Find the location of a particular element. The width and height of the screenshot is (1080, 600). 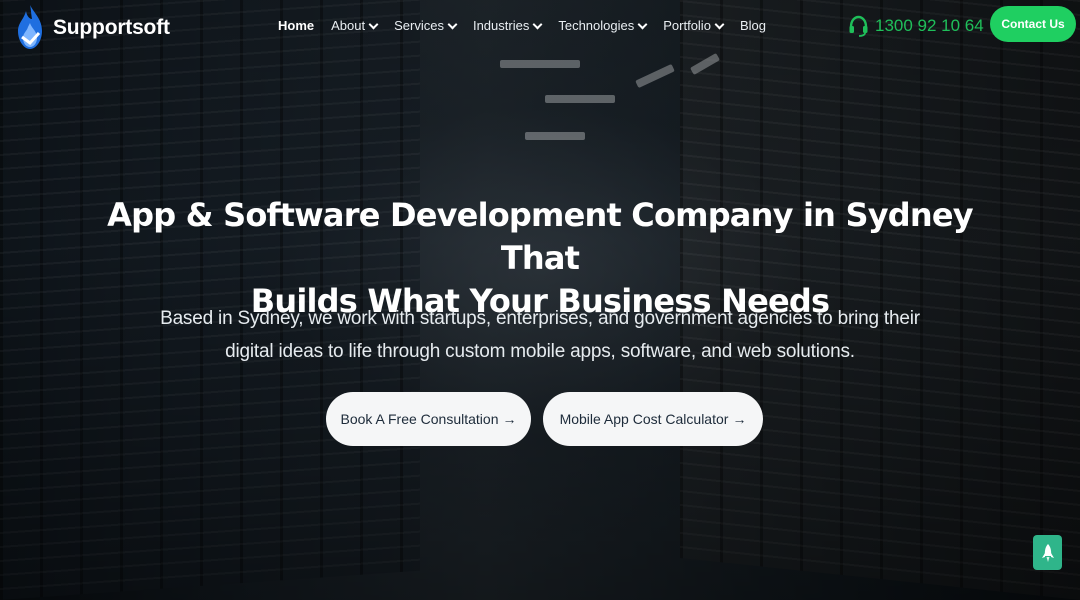

brand-logo: Supportsoft is located at coordinates (91, 28).